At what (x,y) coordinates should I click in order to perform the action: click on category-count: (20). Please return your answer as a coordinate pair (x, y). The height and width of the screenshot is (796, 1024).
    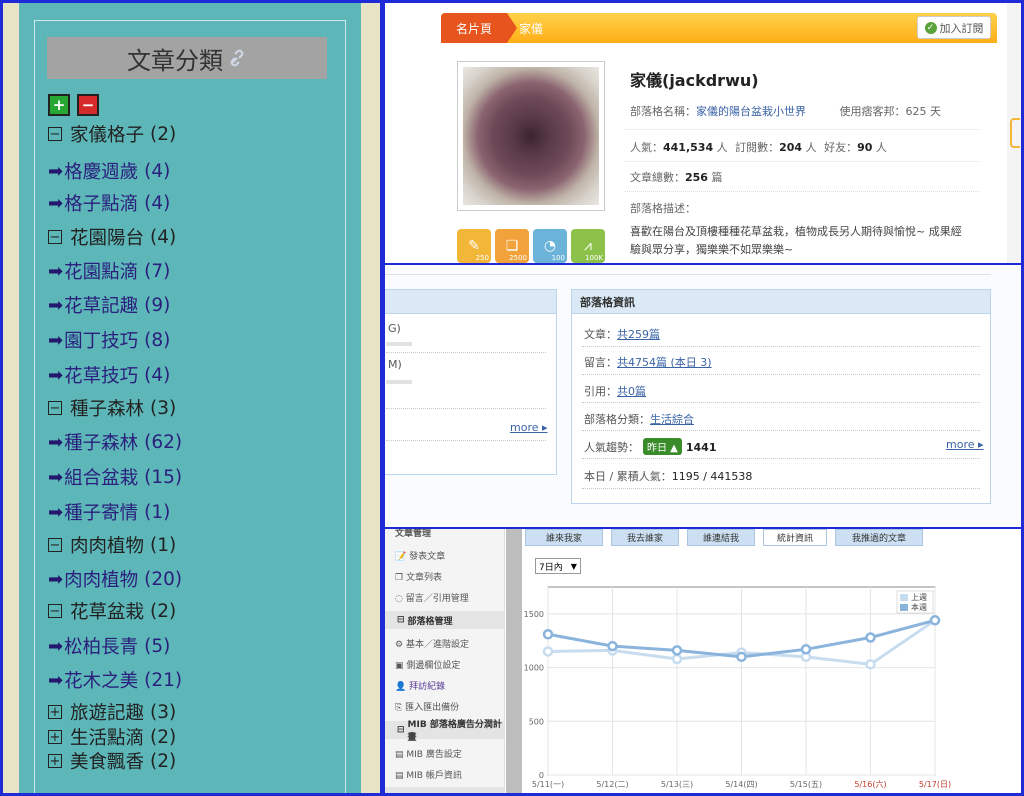
    Looking at the image, I should click on (163, 579).